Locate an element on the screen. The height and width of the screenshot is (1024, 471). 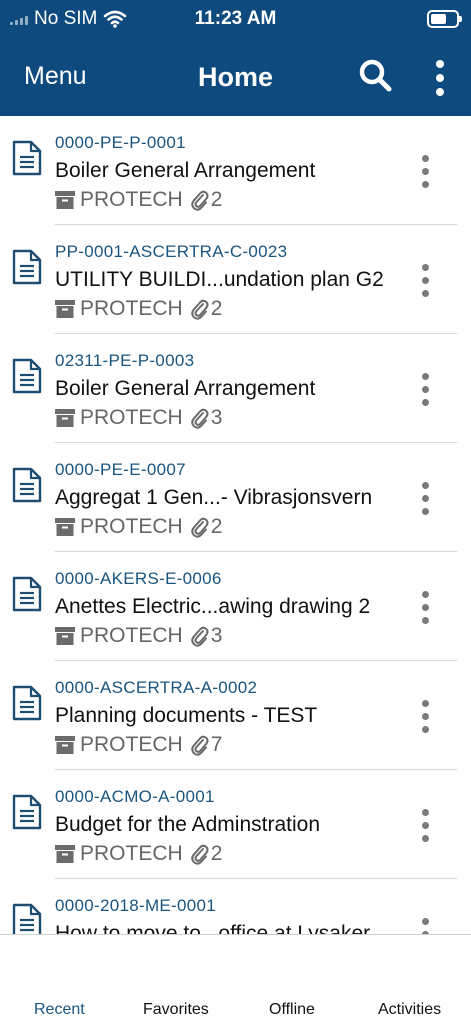
document-number: 0000-ASCERTRA-A-0002 is located at coordinates (156, 687).